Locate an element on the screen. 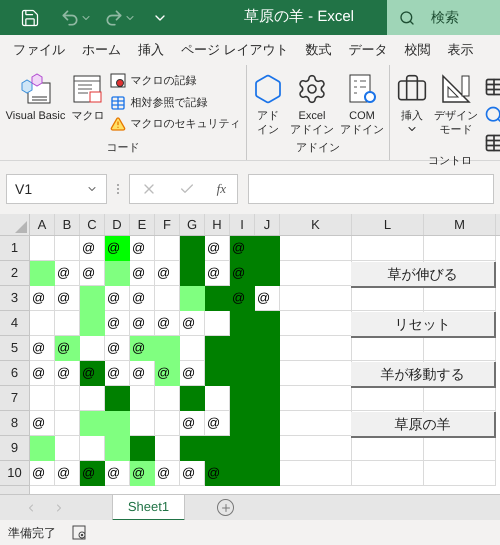 This screenshot has width=500, height=545. menu-tab: ホーム is located at coordinates (101, 50).